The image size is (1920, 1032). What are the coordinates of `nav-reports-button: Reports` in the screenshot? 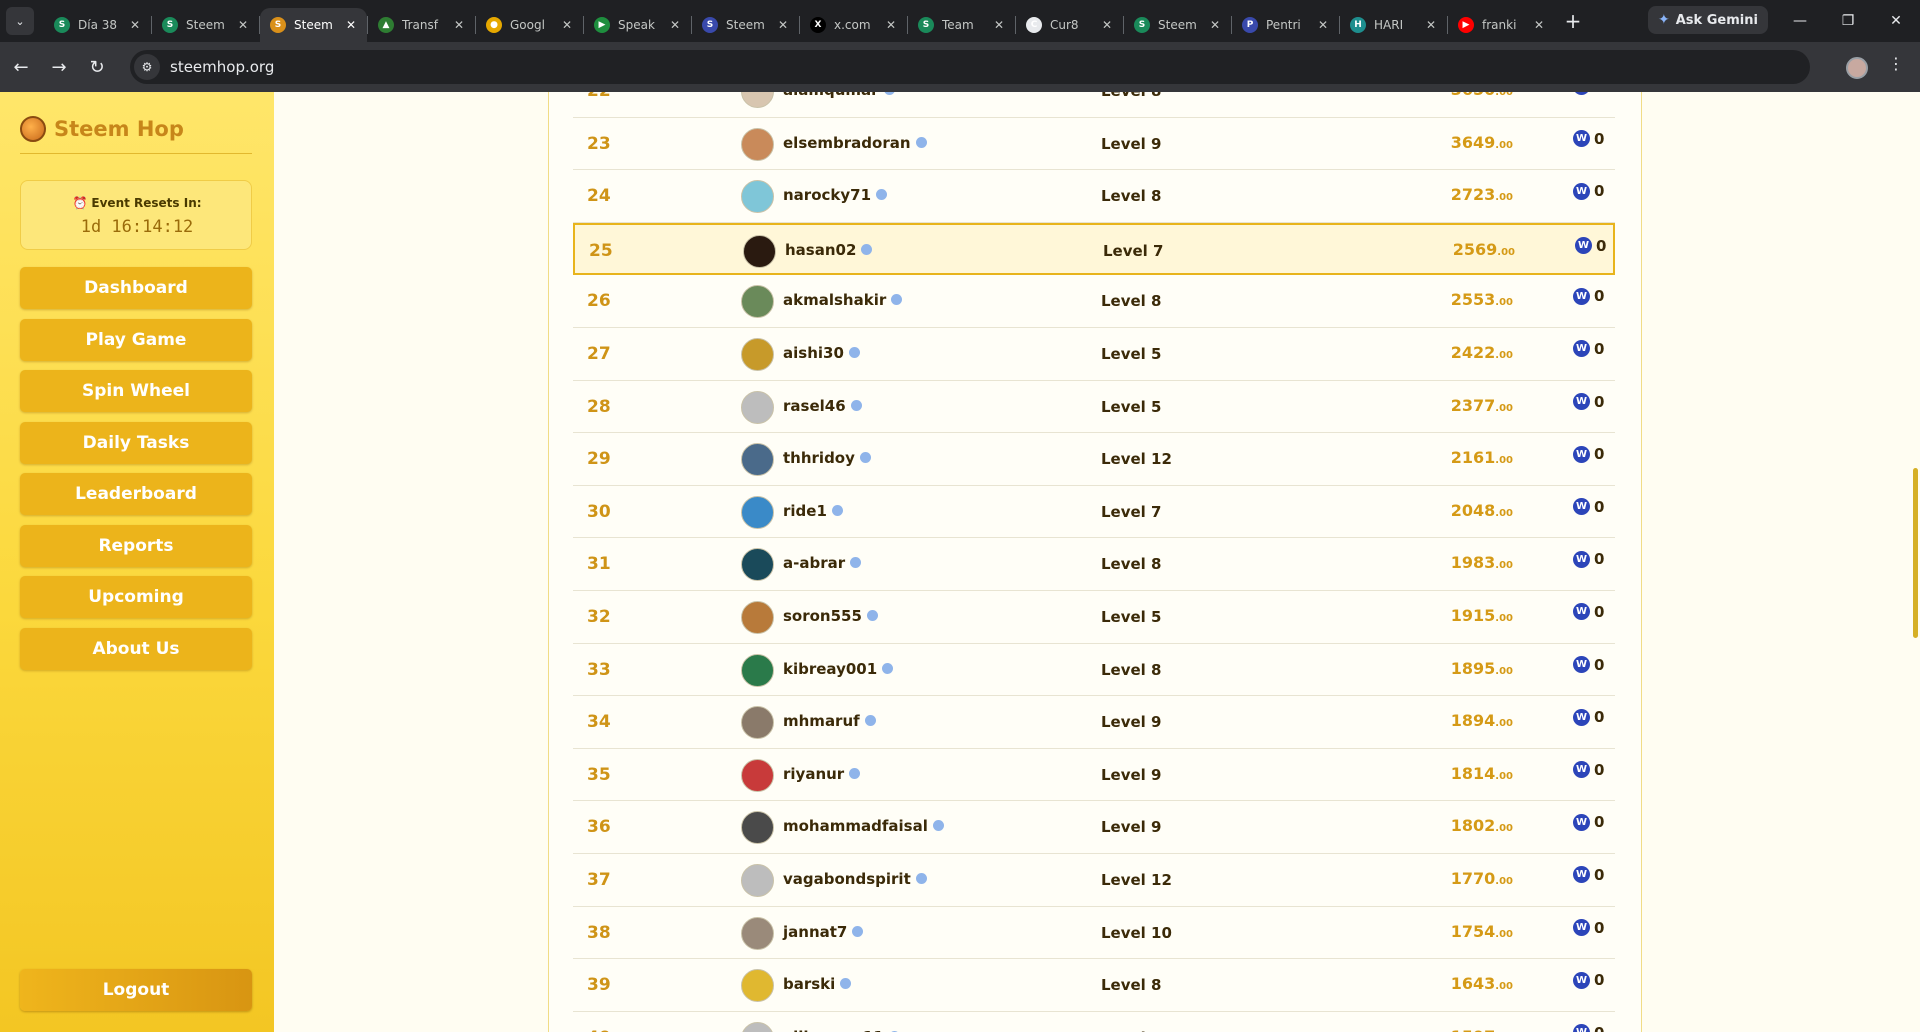 It's located at (136, 545).